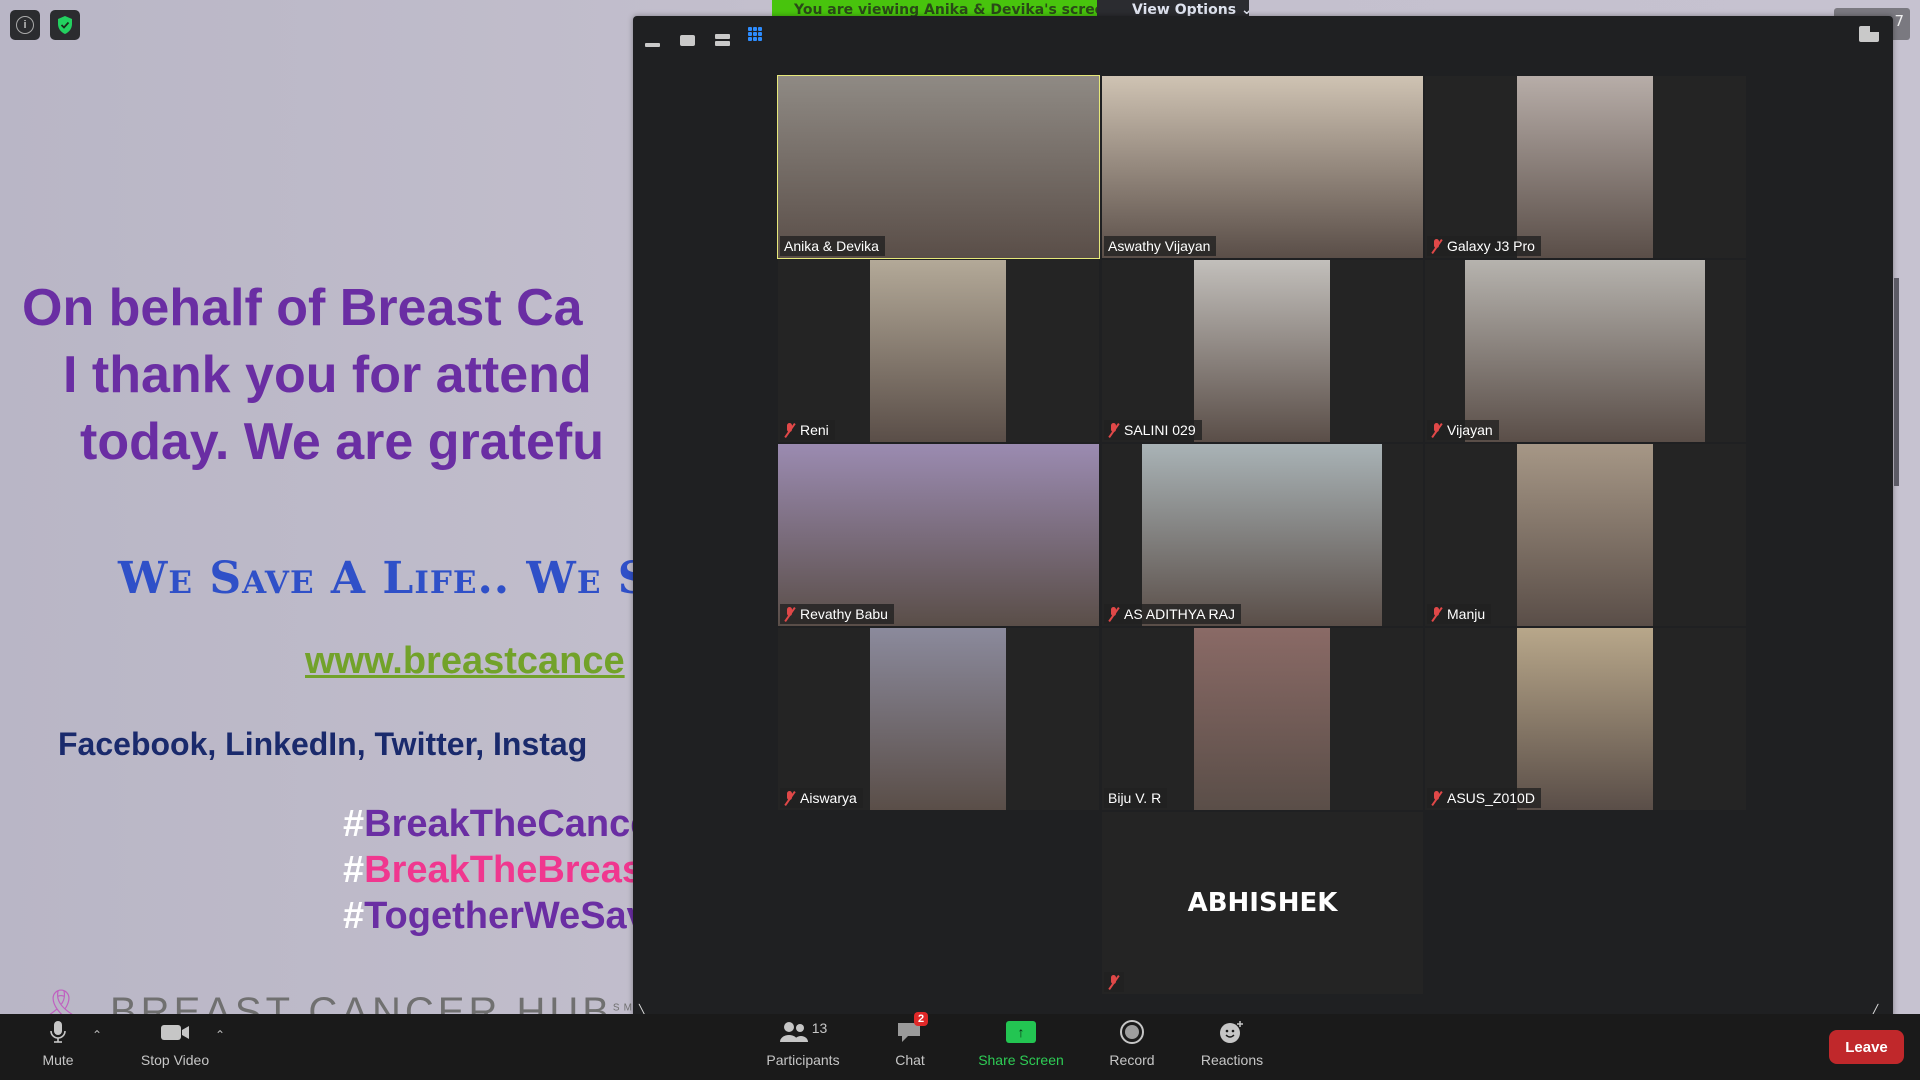 The width and height of the screenshot is (1920, 1080). What do you see at coordinates (302, 308) in the screenshot?
I see `slide-line-1: On behalf of Breast Ca` at bounding box center [302, 308].